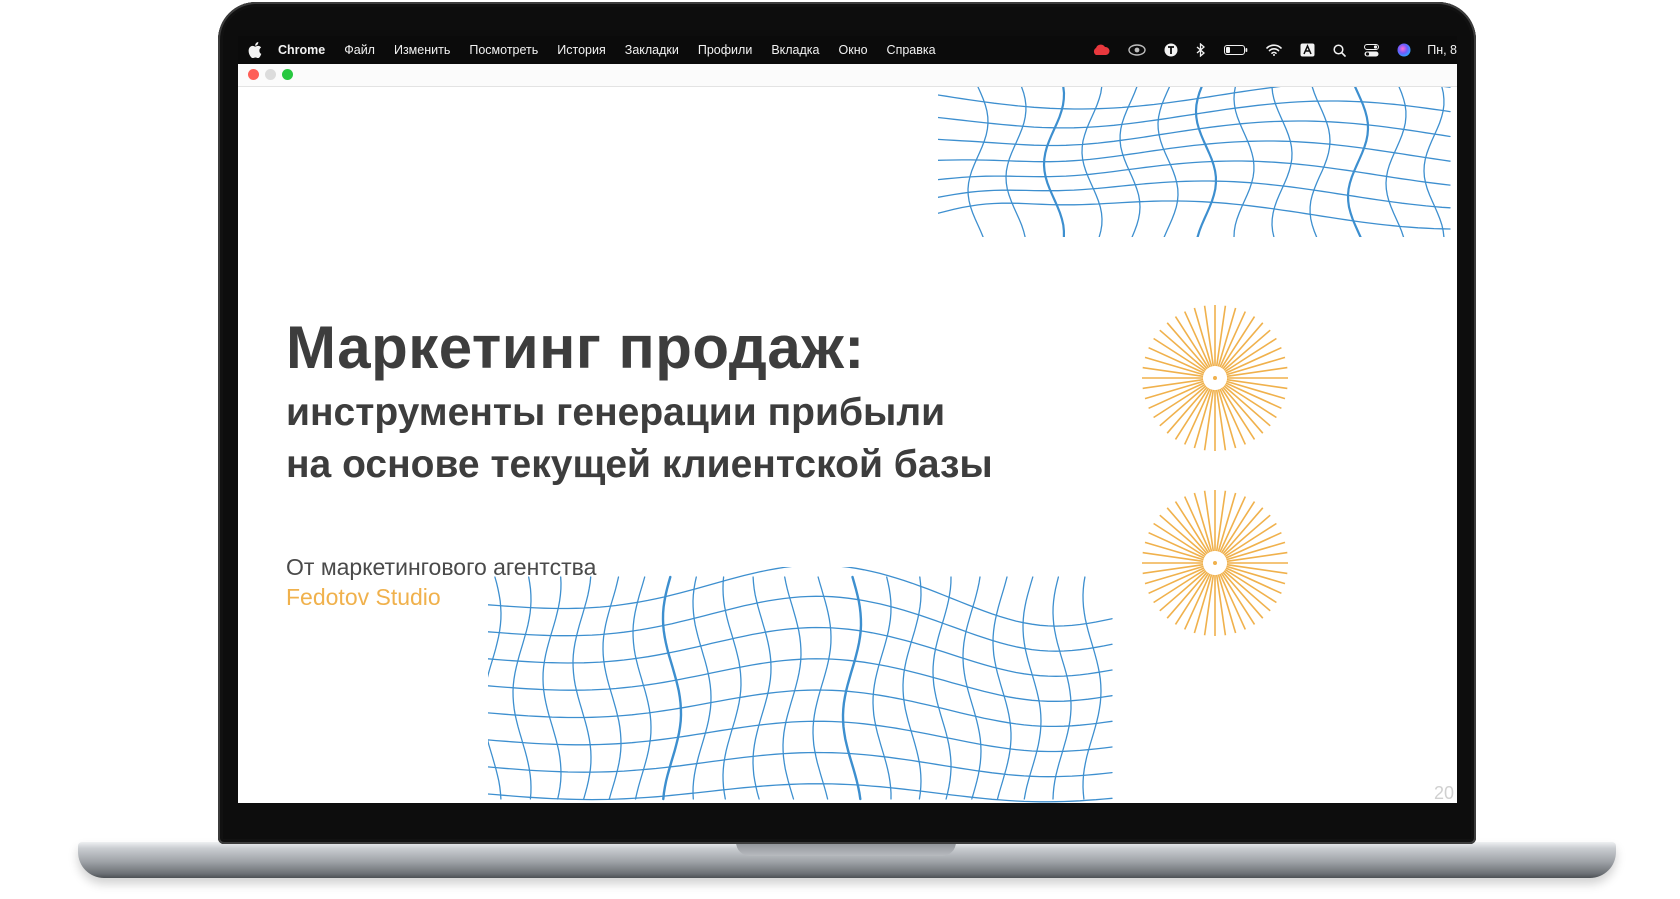  I want to click on laptop-notch, so click(846, 849).